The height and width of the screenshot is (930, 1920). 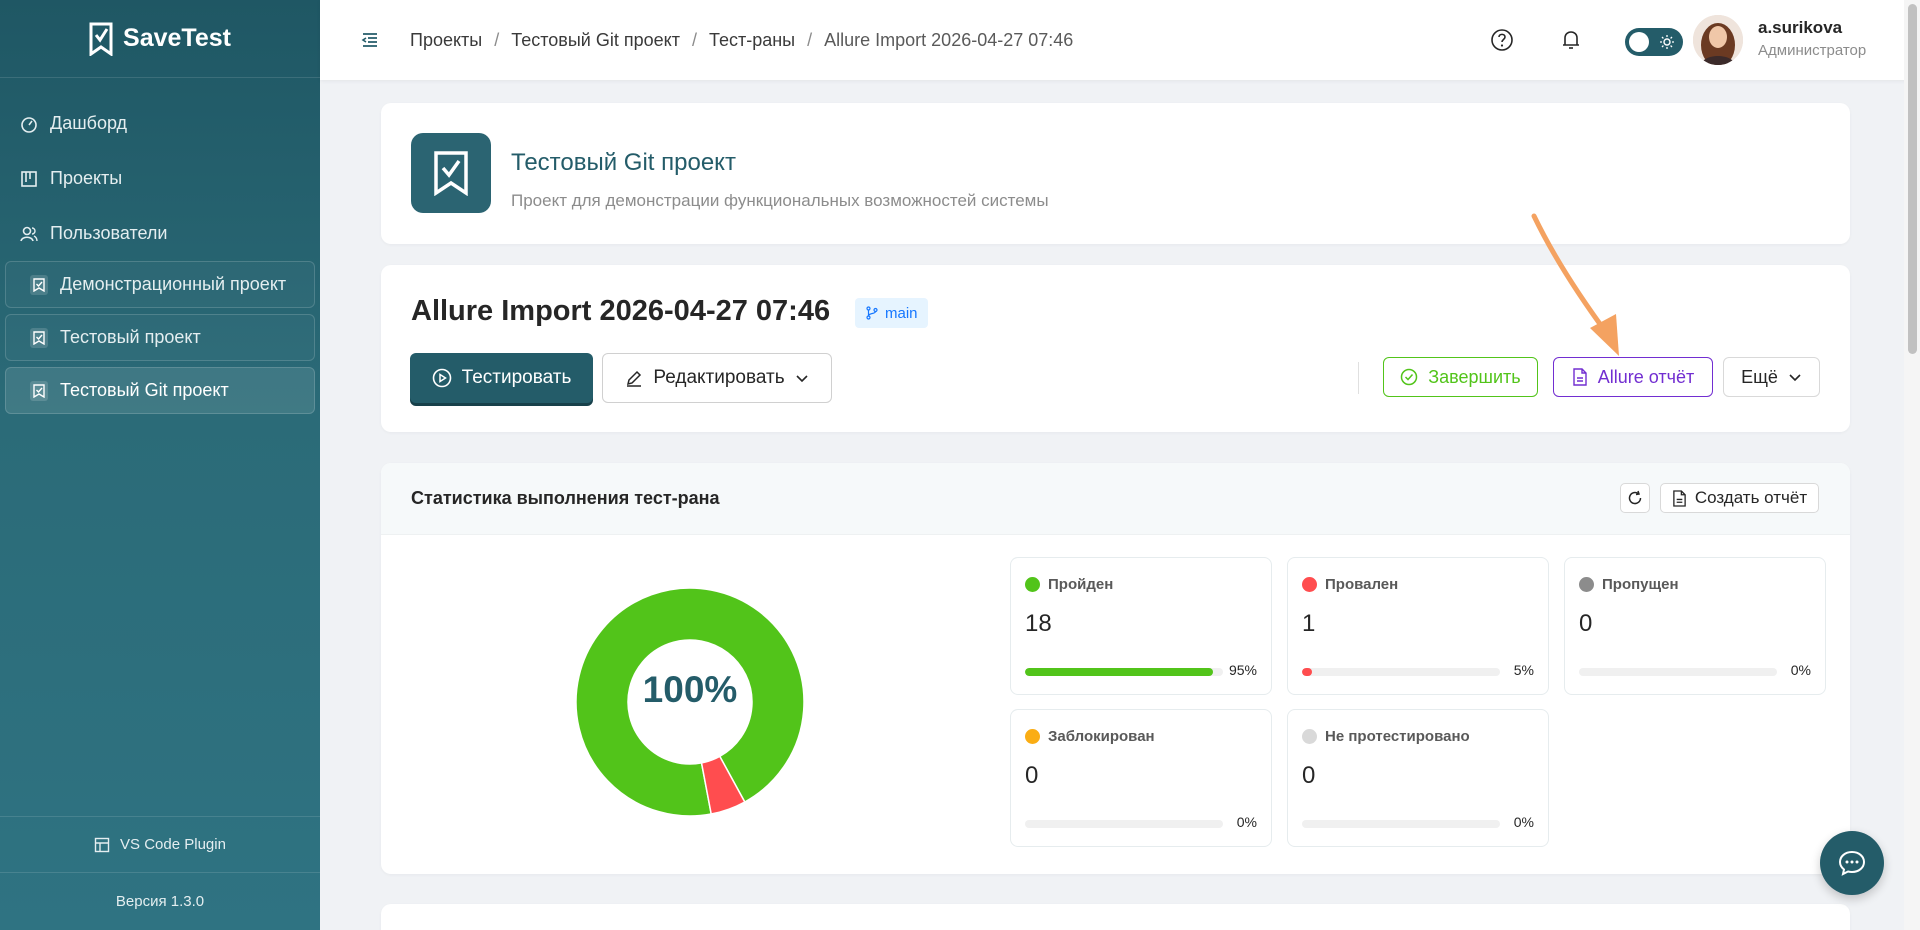 What do you see at coordinates (109, 233) in the screenshot?
I see `sidebar-item-label: Пользователи` at bounding box center [109, 233].